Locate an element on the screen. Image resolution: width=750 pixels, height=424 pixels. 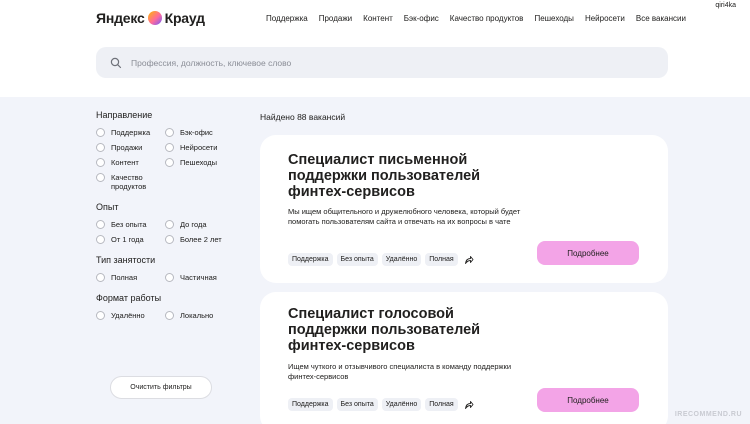
watermark: IRECOMMEND.RU is located at coordinates (708, 414).